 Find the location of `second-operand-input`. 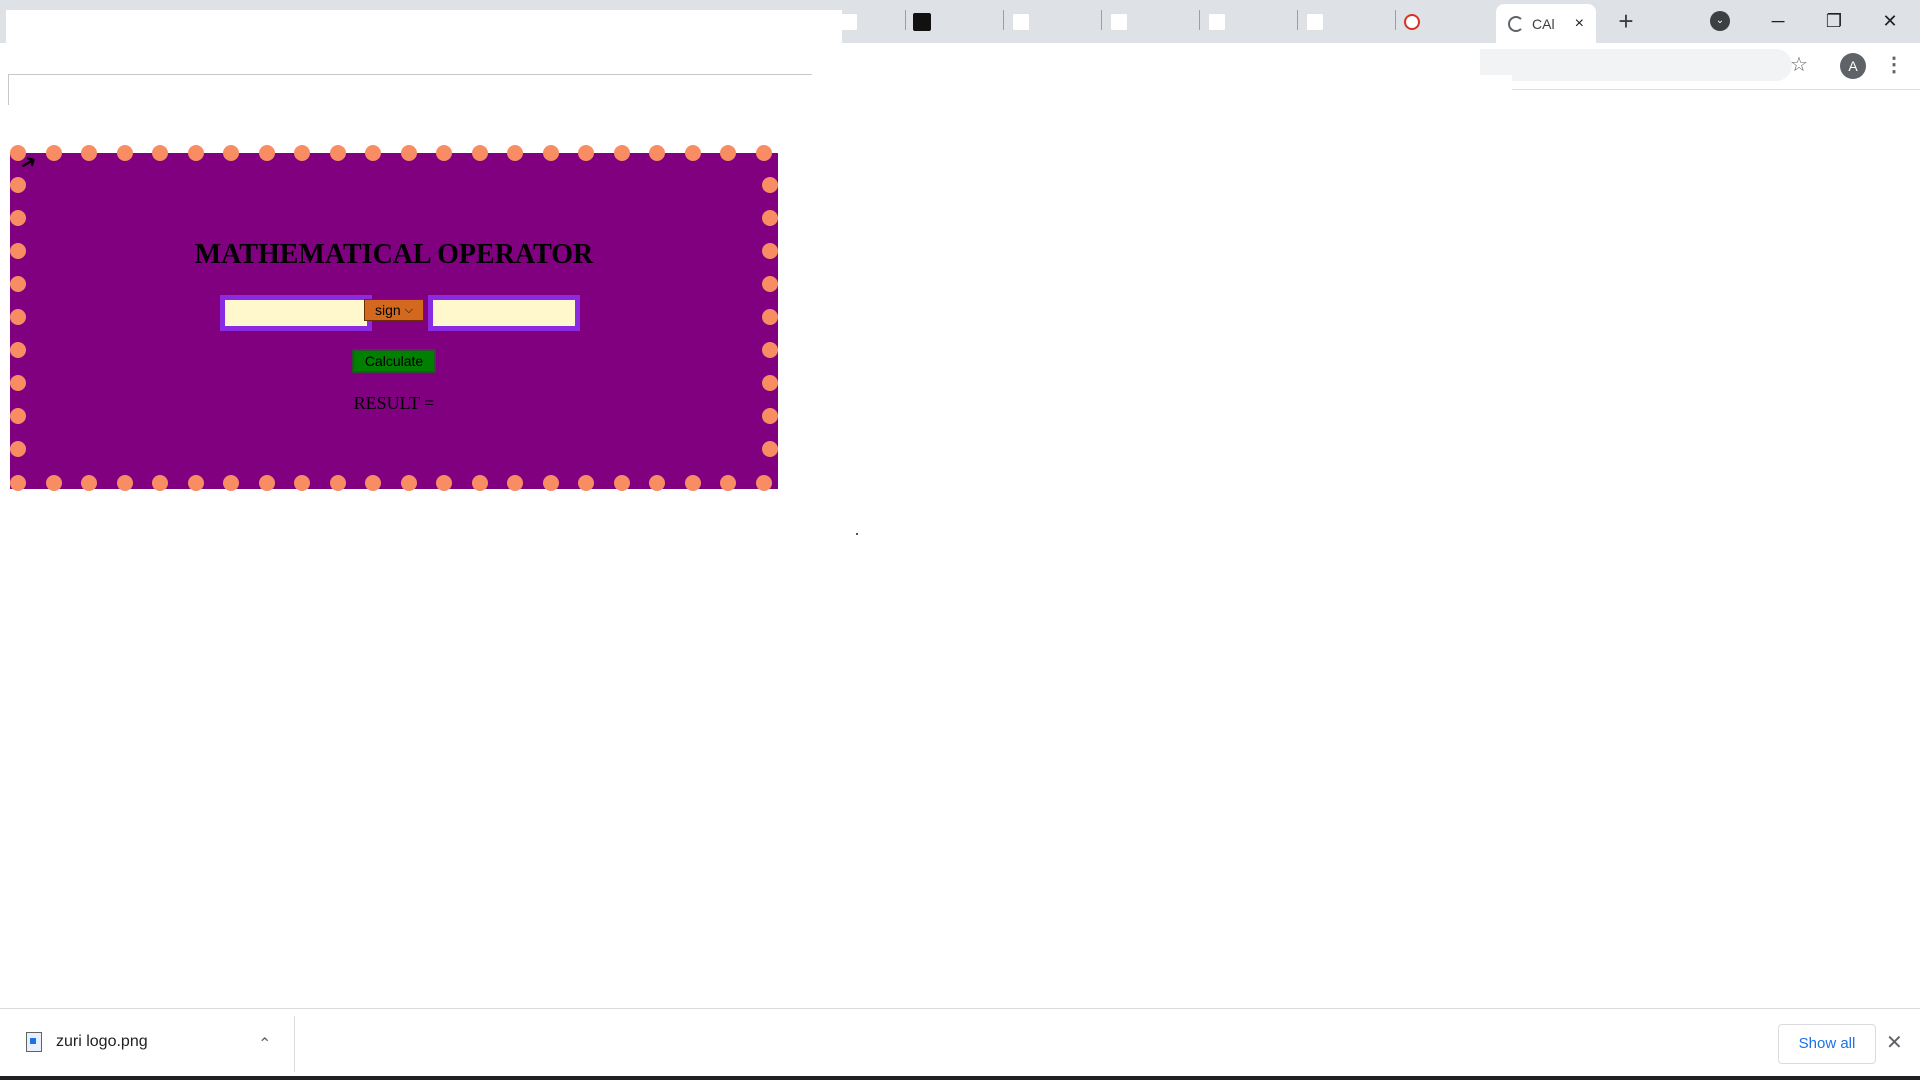

second-operand-input is located at coordinates (504, 313).